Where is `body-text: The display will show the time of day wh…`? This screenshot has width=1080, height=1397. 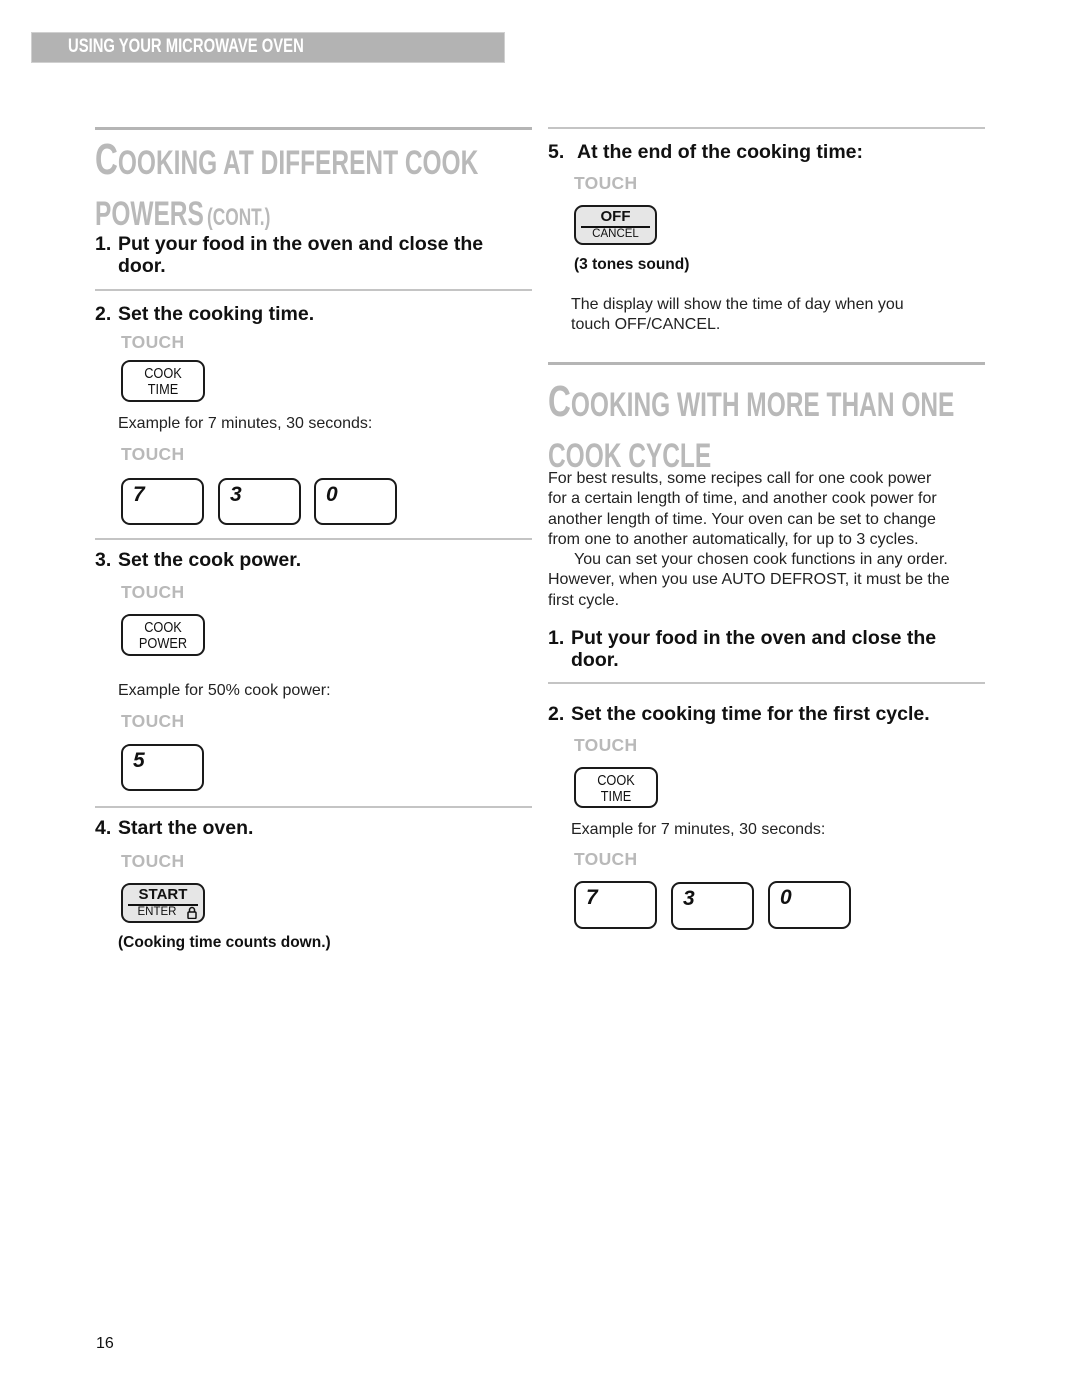 body-text: The display will show the time of day wh… is located at coordinates (737, 315).